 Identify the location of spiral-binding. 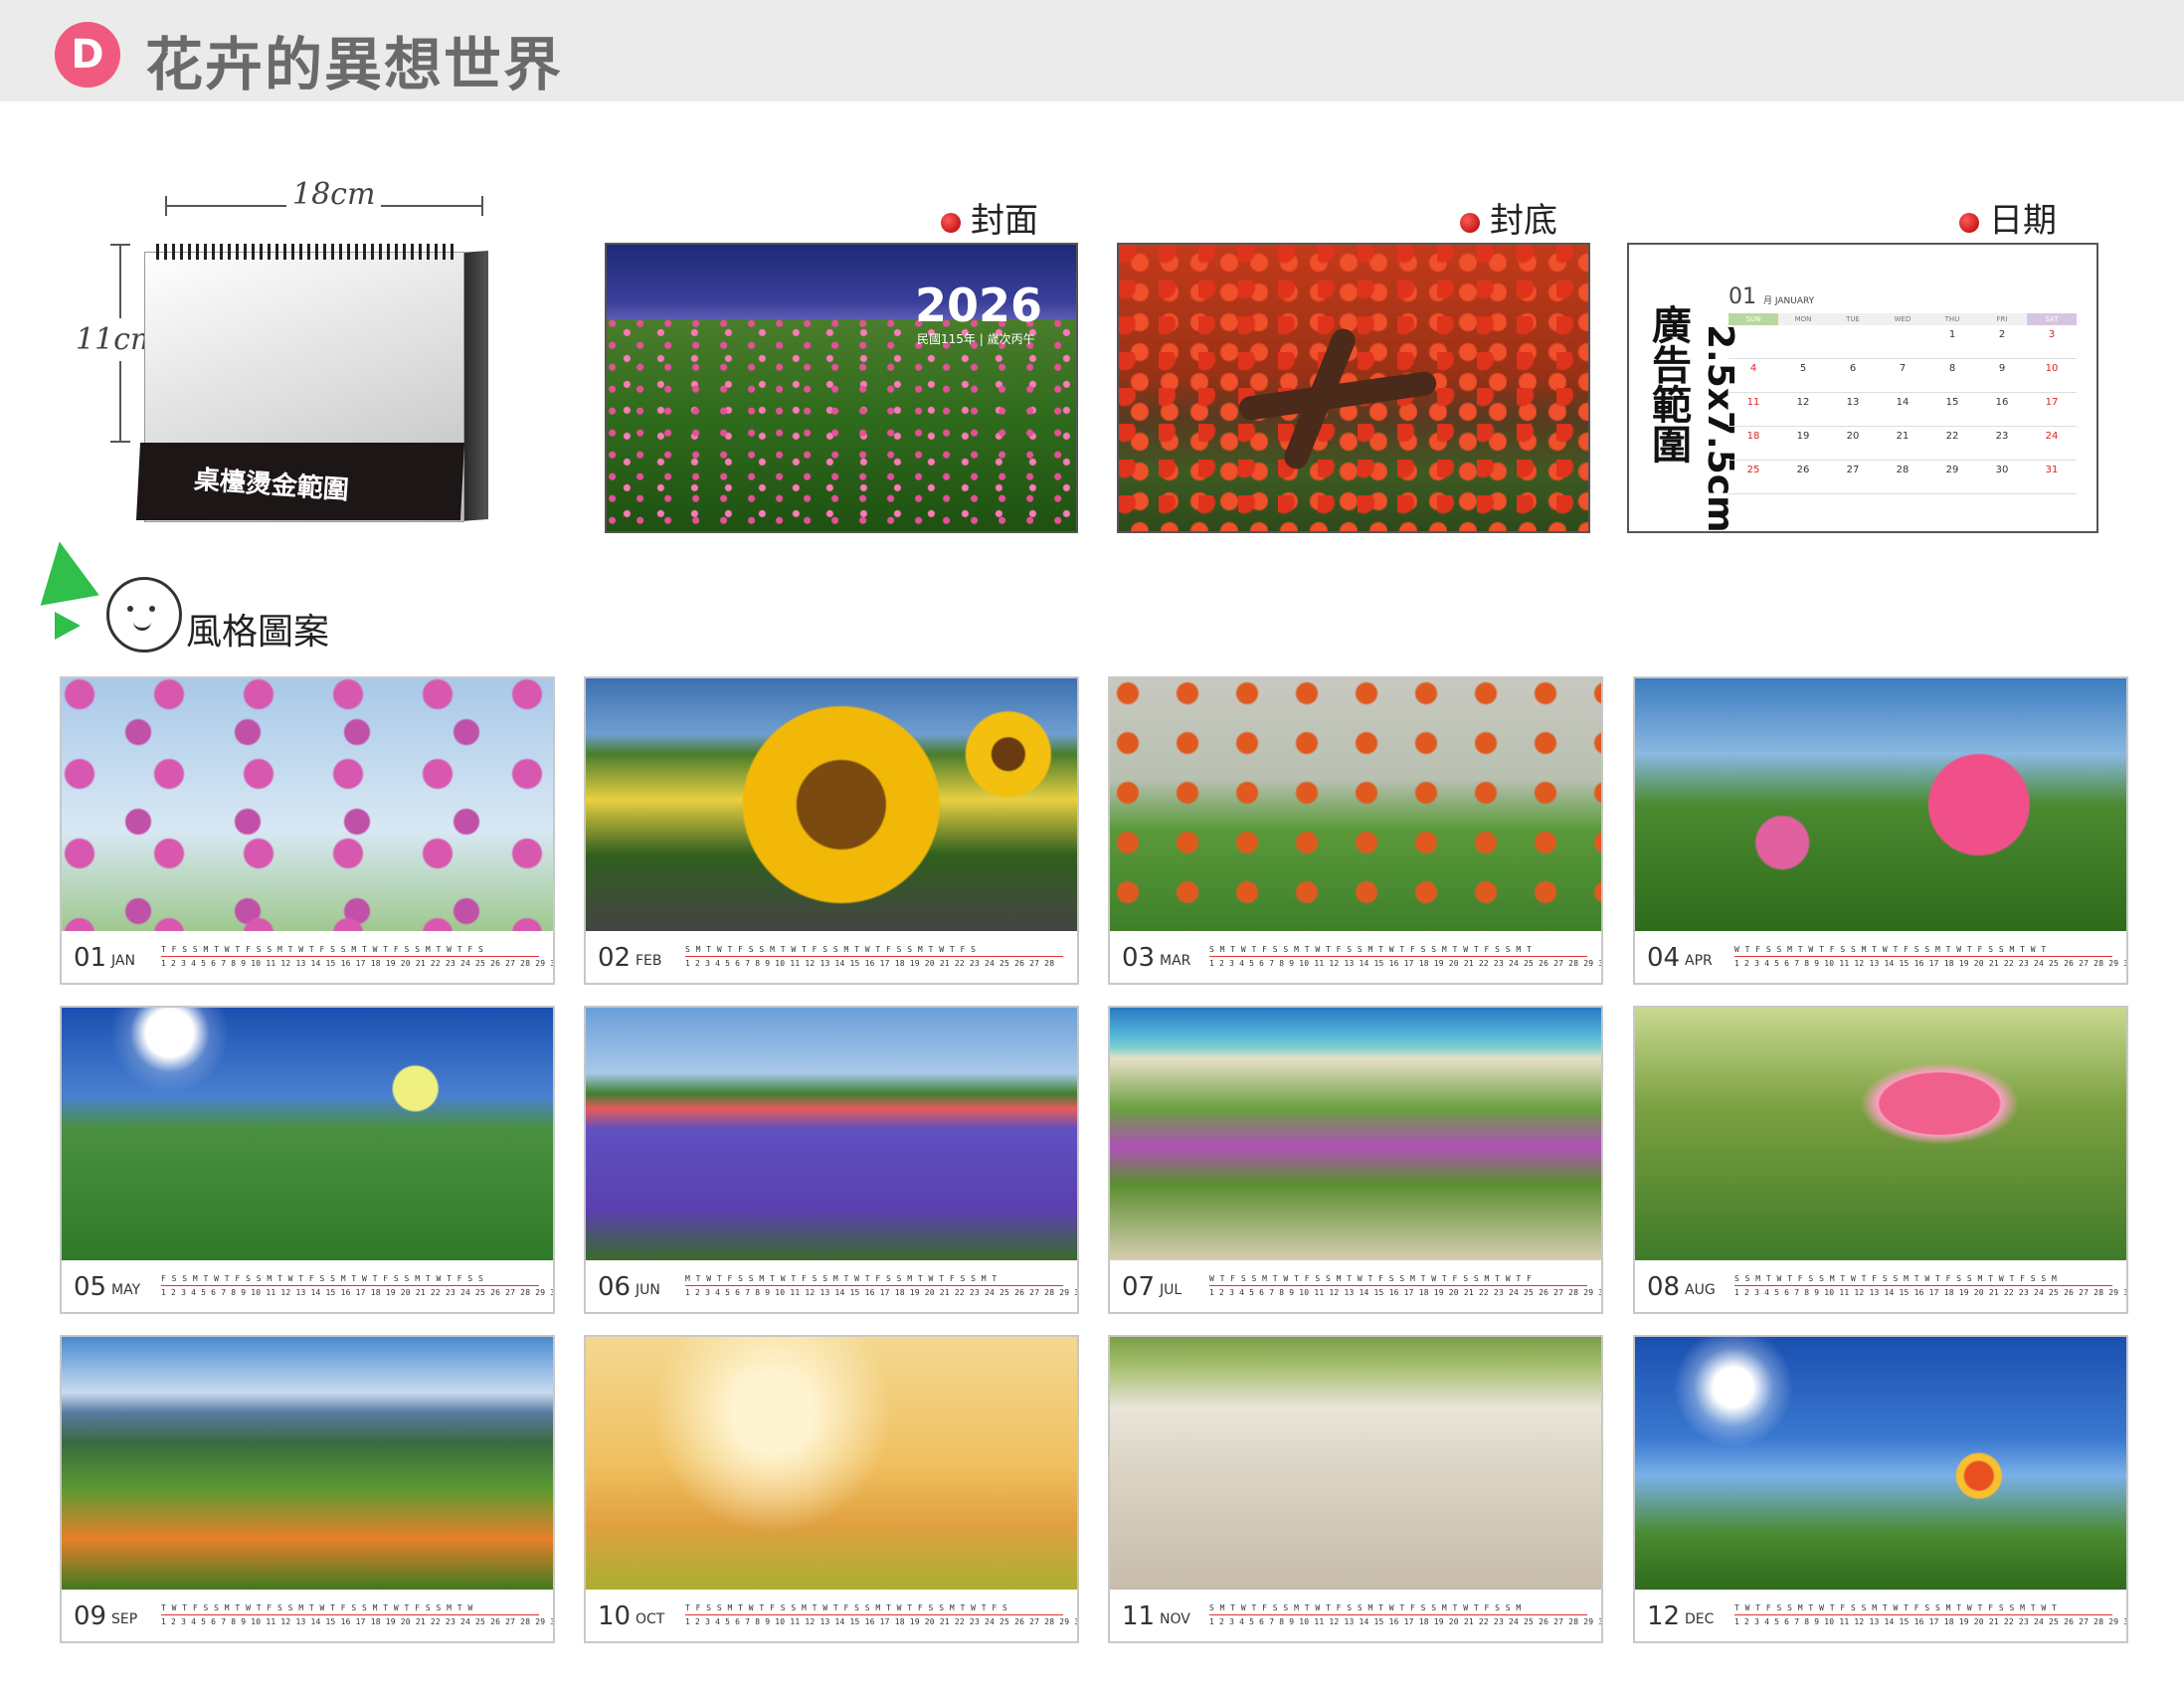
(305, 252).